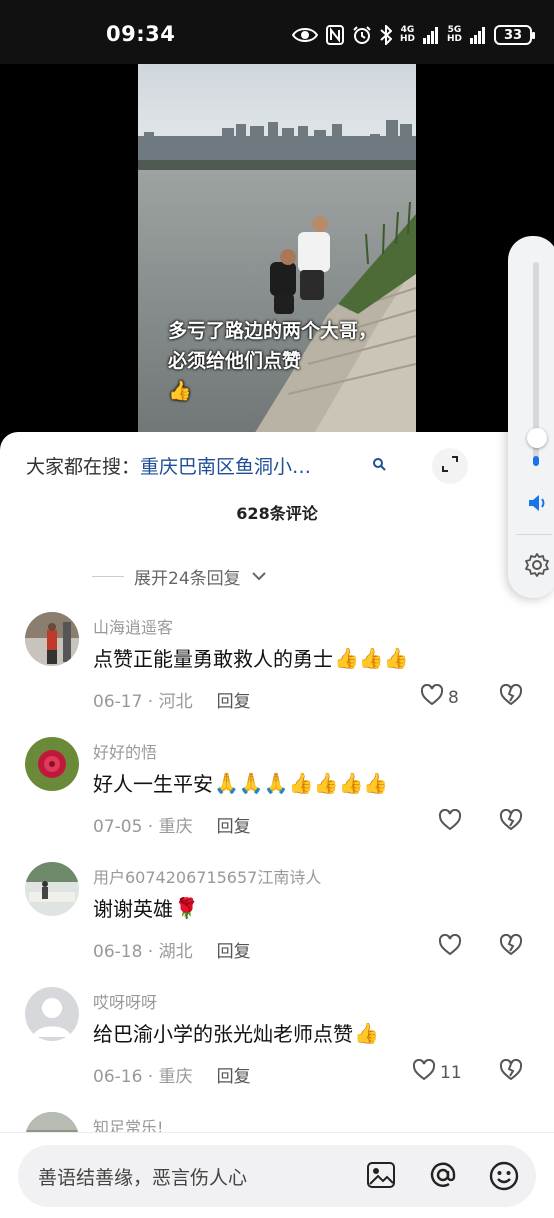  What do you see at coordinates (407, 34) in the screenshot?
I see `network-4g: 4G HD` at bounding box center [407, 34].